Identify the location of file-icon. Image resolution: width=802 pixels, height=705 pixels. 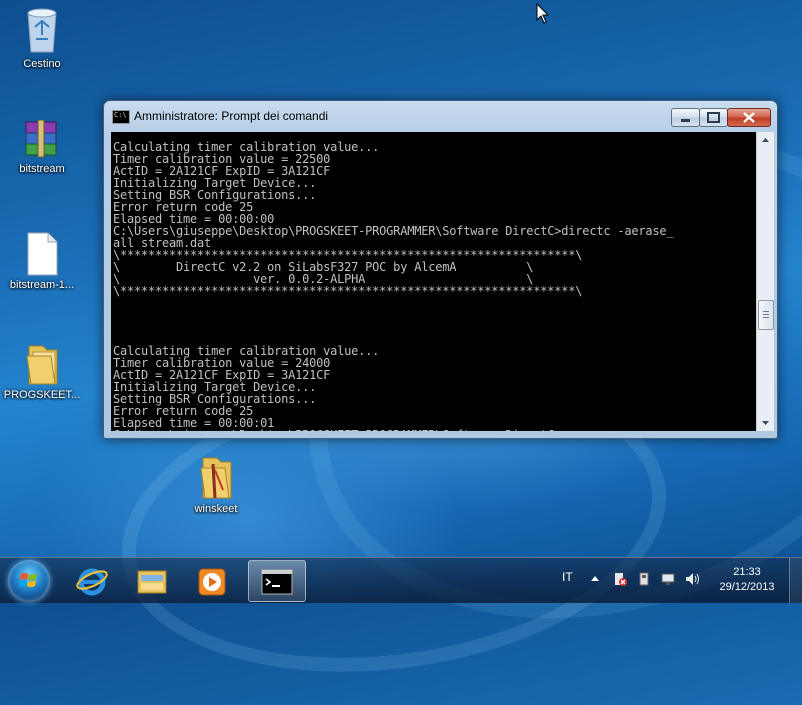
(42, 254).